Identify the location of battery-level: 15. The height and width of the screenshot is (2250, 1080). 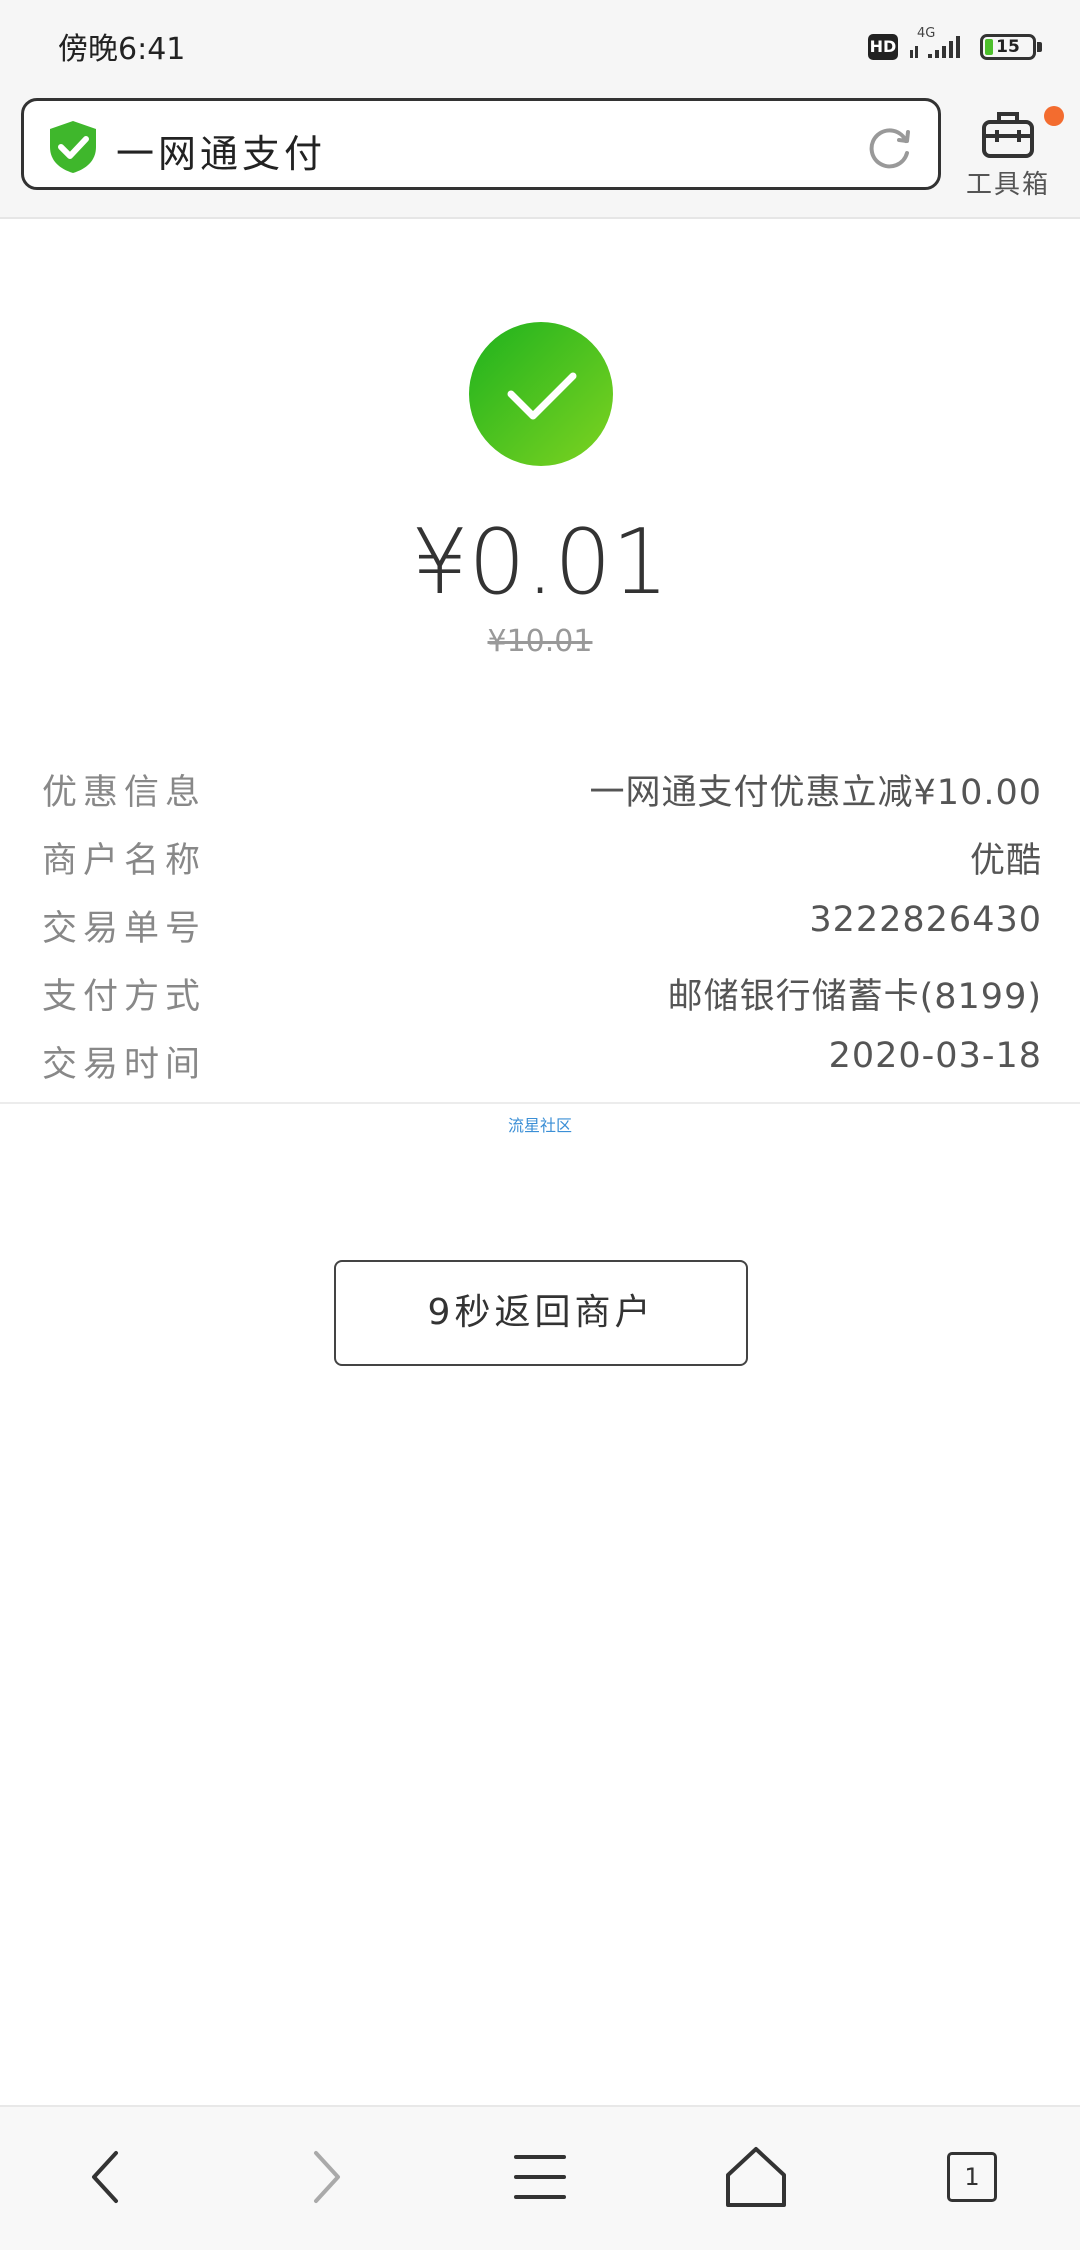
(1008, 47).